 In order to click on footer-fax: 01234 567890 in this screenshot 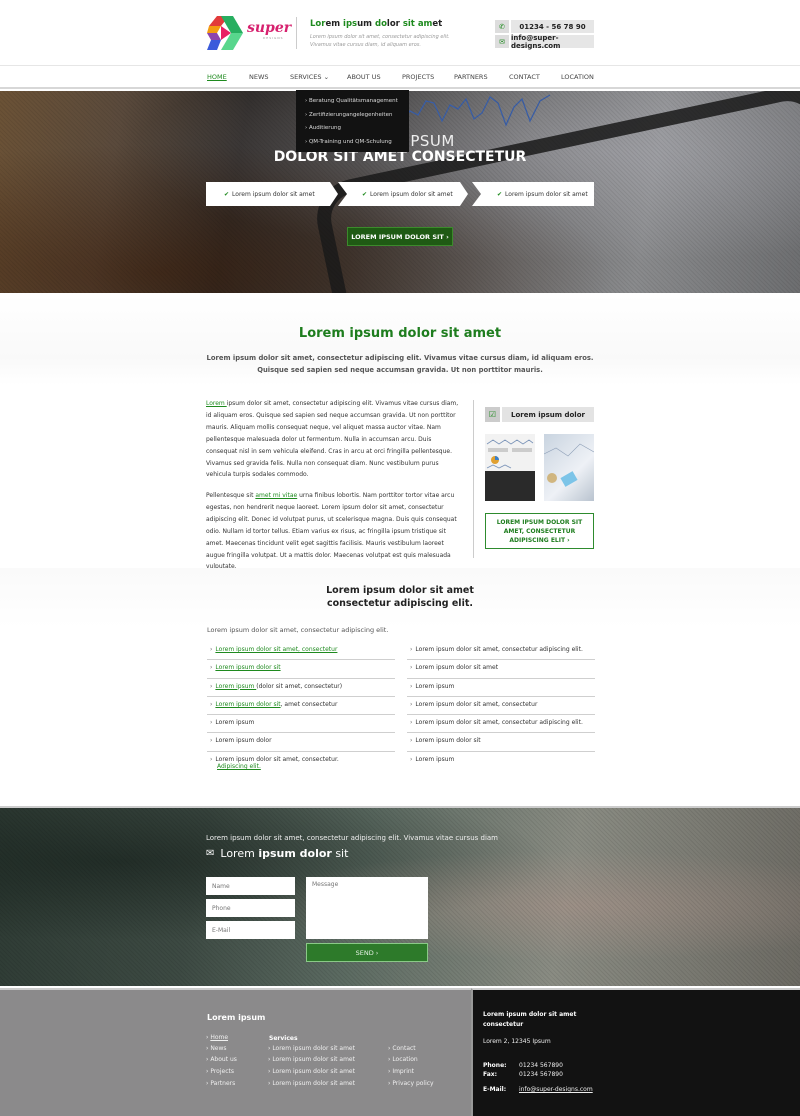, I will do `click(541, 1074)`.